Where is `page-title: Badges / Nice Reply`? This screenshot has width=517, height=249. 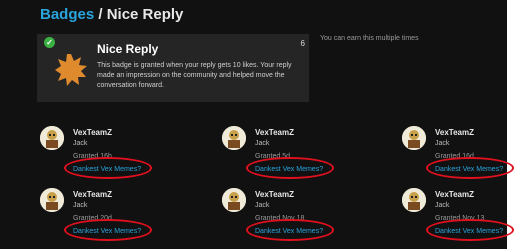 page-title: Badges / Nice Reply is located at coordinates (111, 14).